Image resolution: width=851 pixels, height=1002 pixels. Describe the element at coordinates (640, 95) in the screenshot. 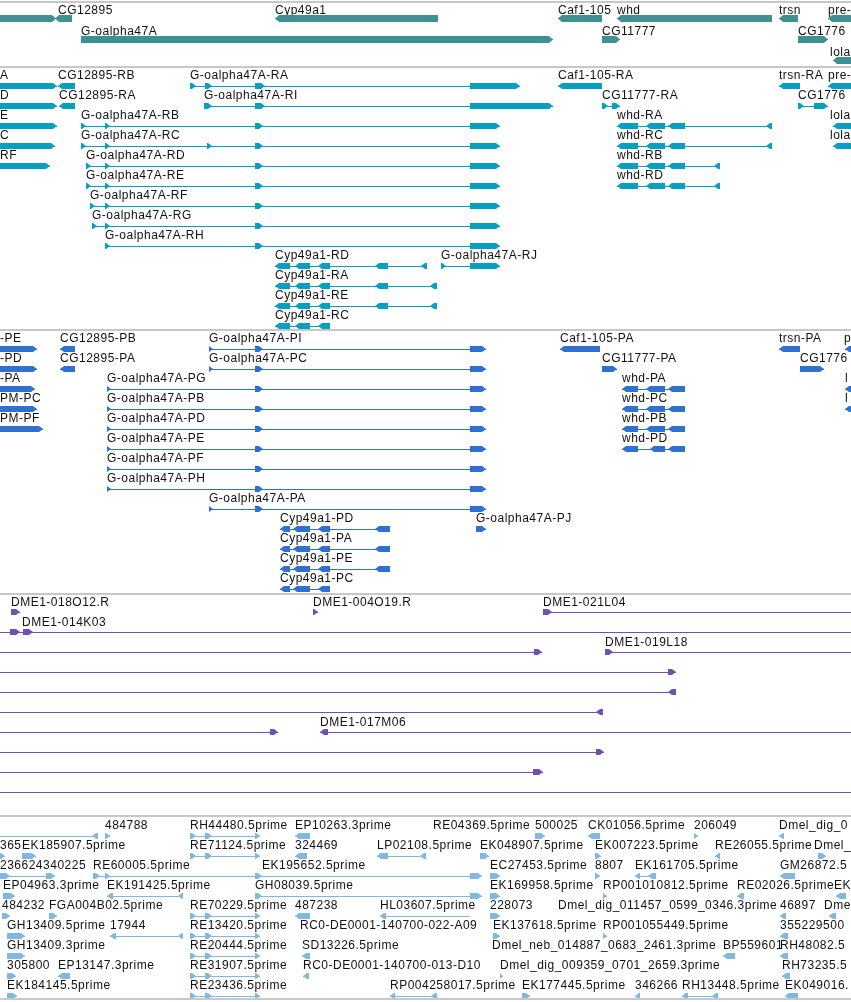

I see `transcript-label: CG11777-RA` at that location.